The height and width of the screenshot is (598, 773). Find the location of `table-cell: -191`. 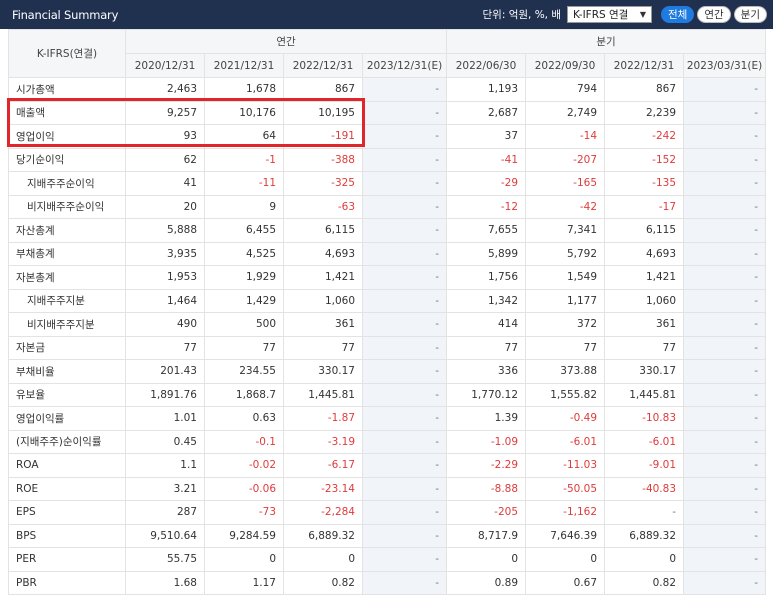

table-cell: -191 is located at coordinates (323, 136).